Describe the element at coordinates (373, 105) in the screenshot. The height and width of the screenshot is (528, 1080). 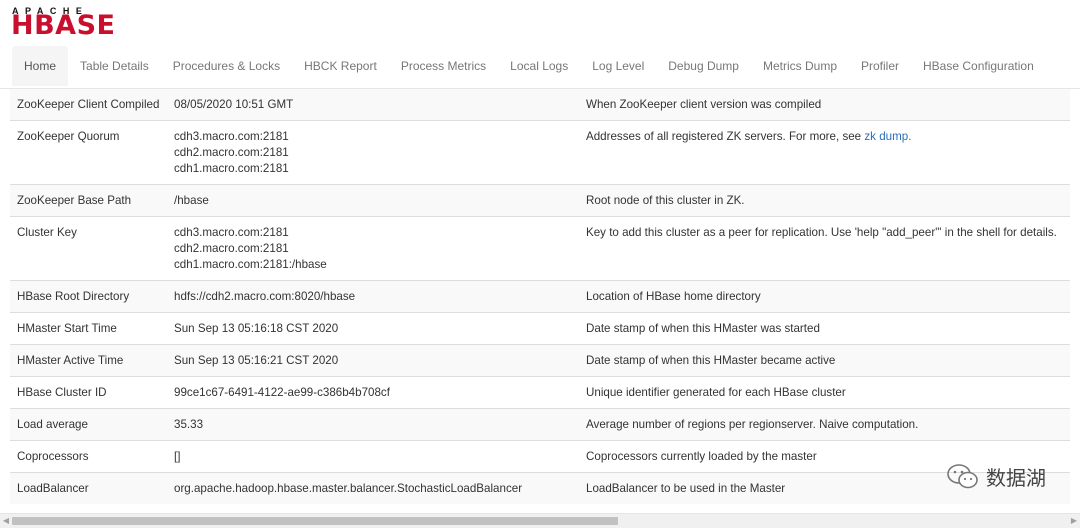
I see `attribute-value: 08/05/2020 10:51 GMT` at that location.